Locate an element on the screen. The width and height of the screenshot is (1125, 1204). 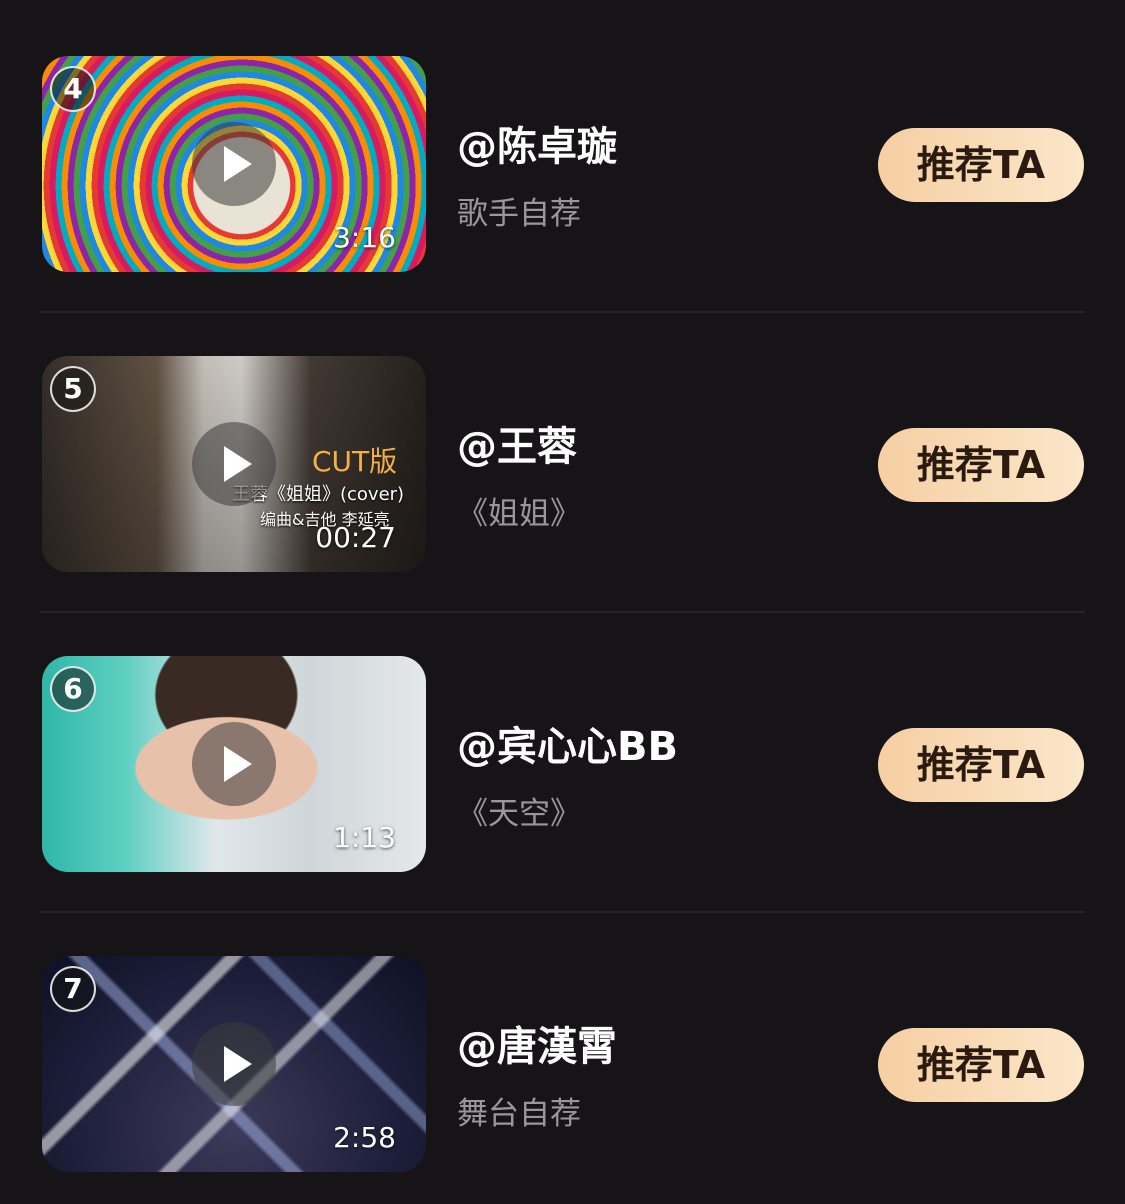
video-thumbnail: CUT版 王蓉《姐姐》(cover) 编曲&吉他 李延亮 5 00:27 is located at coordinates (234, 464).